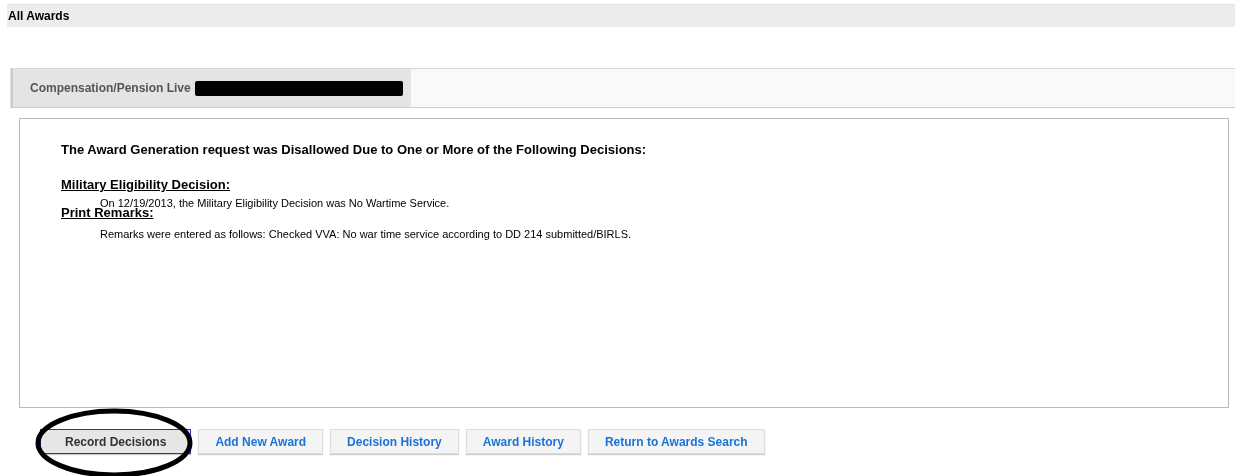 The image size is (1235, 476). What do you see at coordinates (261, 441) in the screenshot?
I see `action-button: Add New Award` at bounding box center [261, 441].